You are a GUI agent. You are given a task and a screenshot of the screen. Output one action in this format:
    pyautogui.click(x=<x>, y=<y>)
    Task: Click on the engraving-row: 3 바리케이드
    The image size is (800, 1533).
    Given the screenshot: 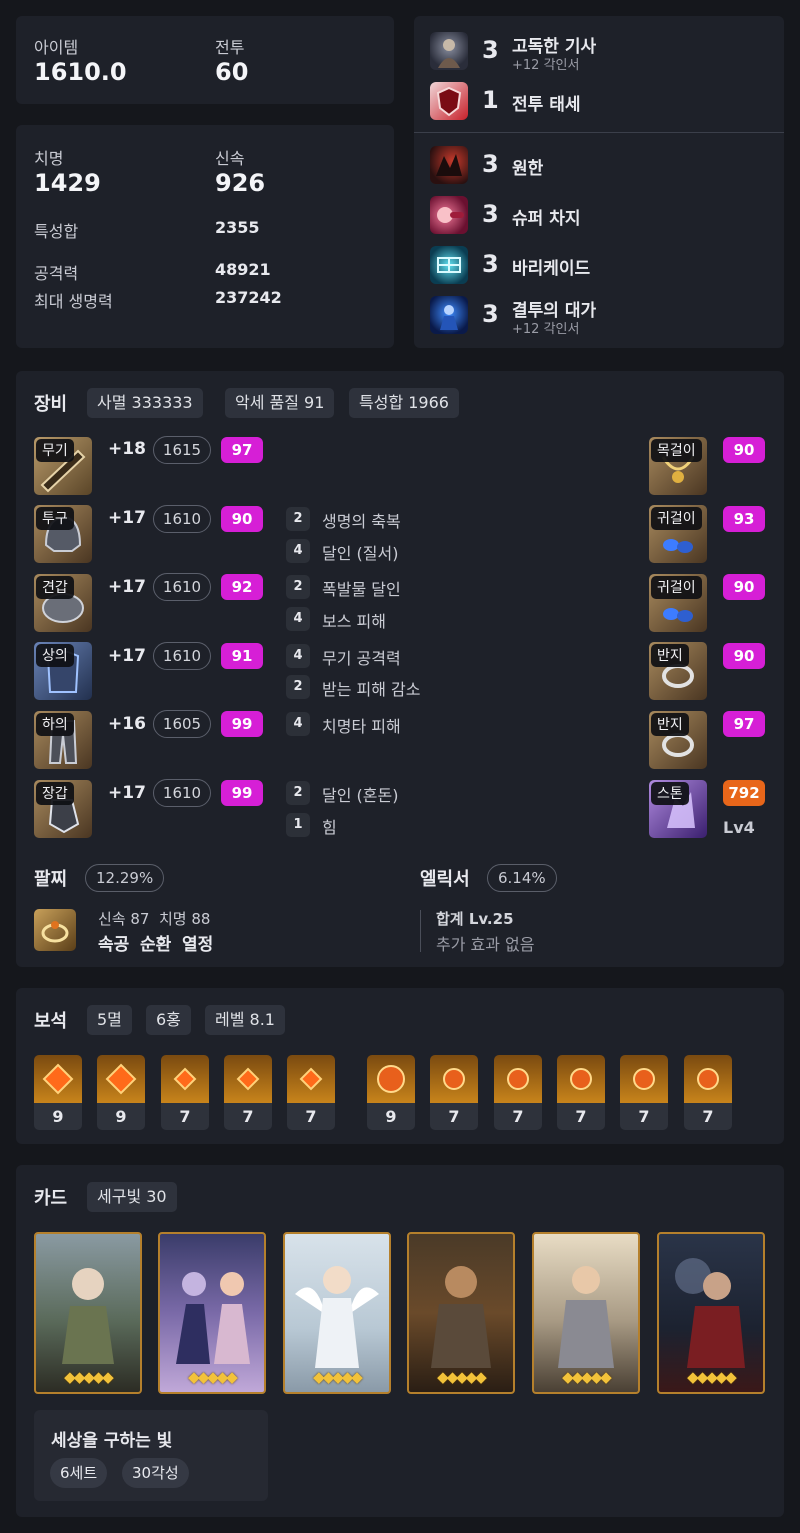 What is the action you would take?
    pyautogui.click(x=610, y=264)
    